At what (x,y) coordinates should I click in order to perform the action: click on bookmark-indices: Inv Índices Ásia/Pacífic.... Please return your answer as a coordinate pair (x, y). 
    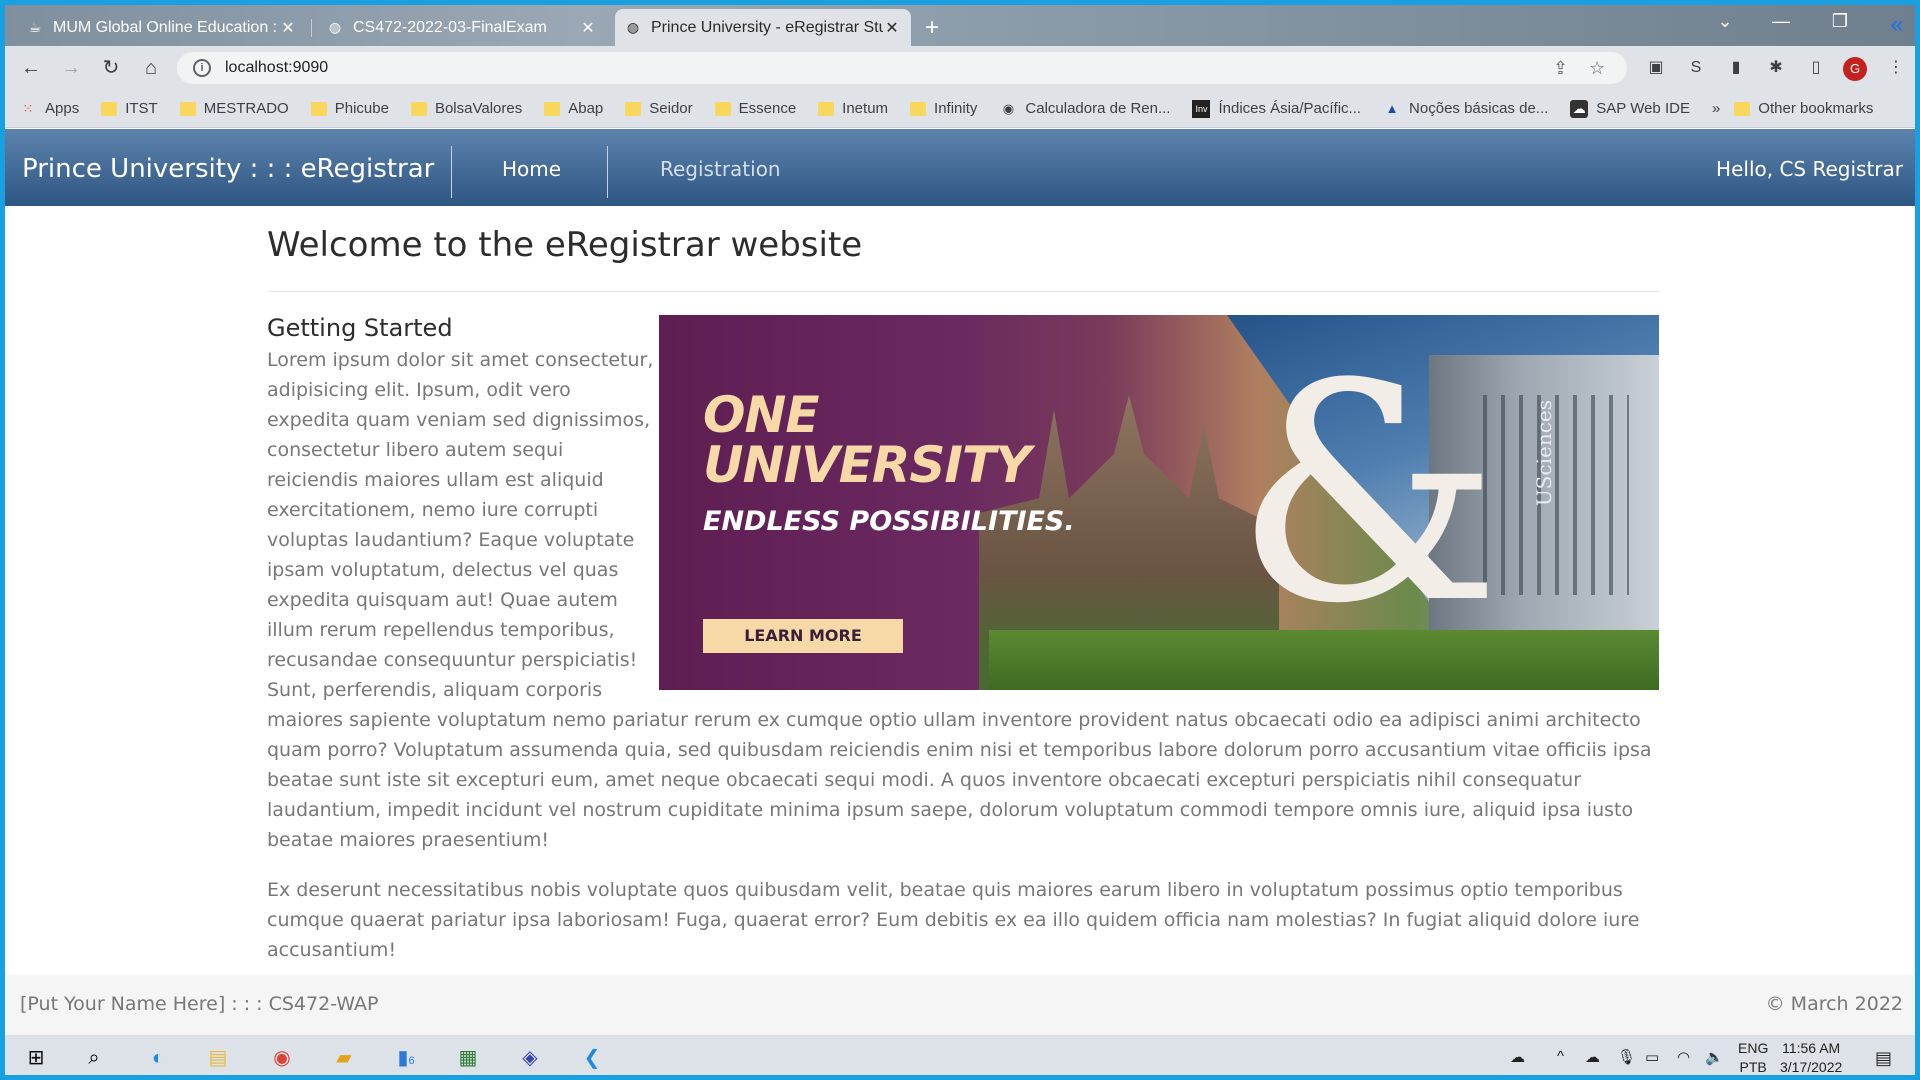
    Looking at the image, I should click on (1276, 108).